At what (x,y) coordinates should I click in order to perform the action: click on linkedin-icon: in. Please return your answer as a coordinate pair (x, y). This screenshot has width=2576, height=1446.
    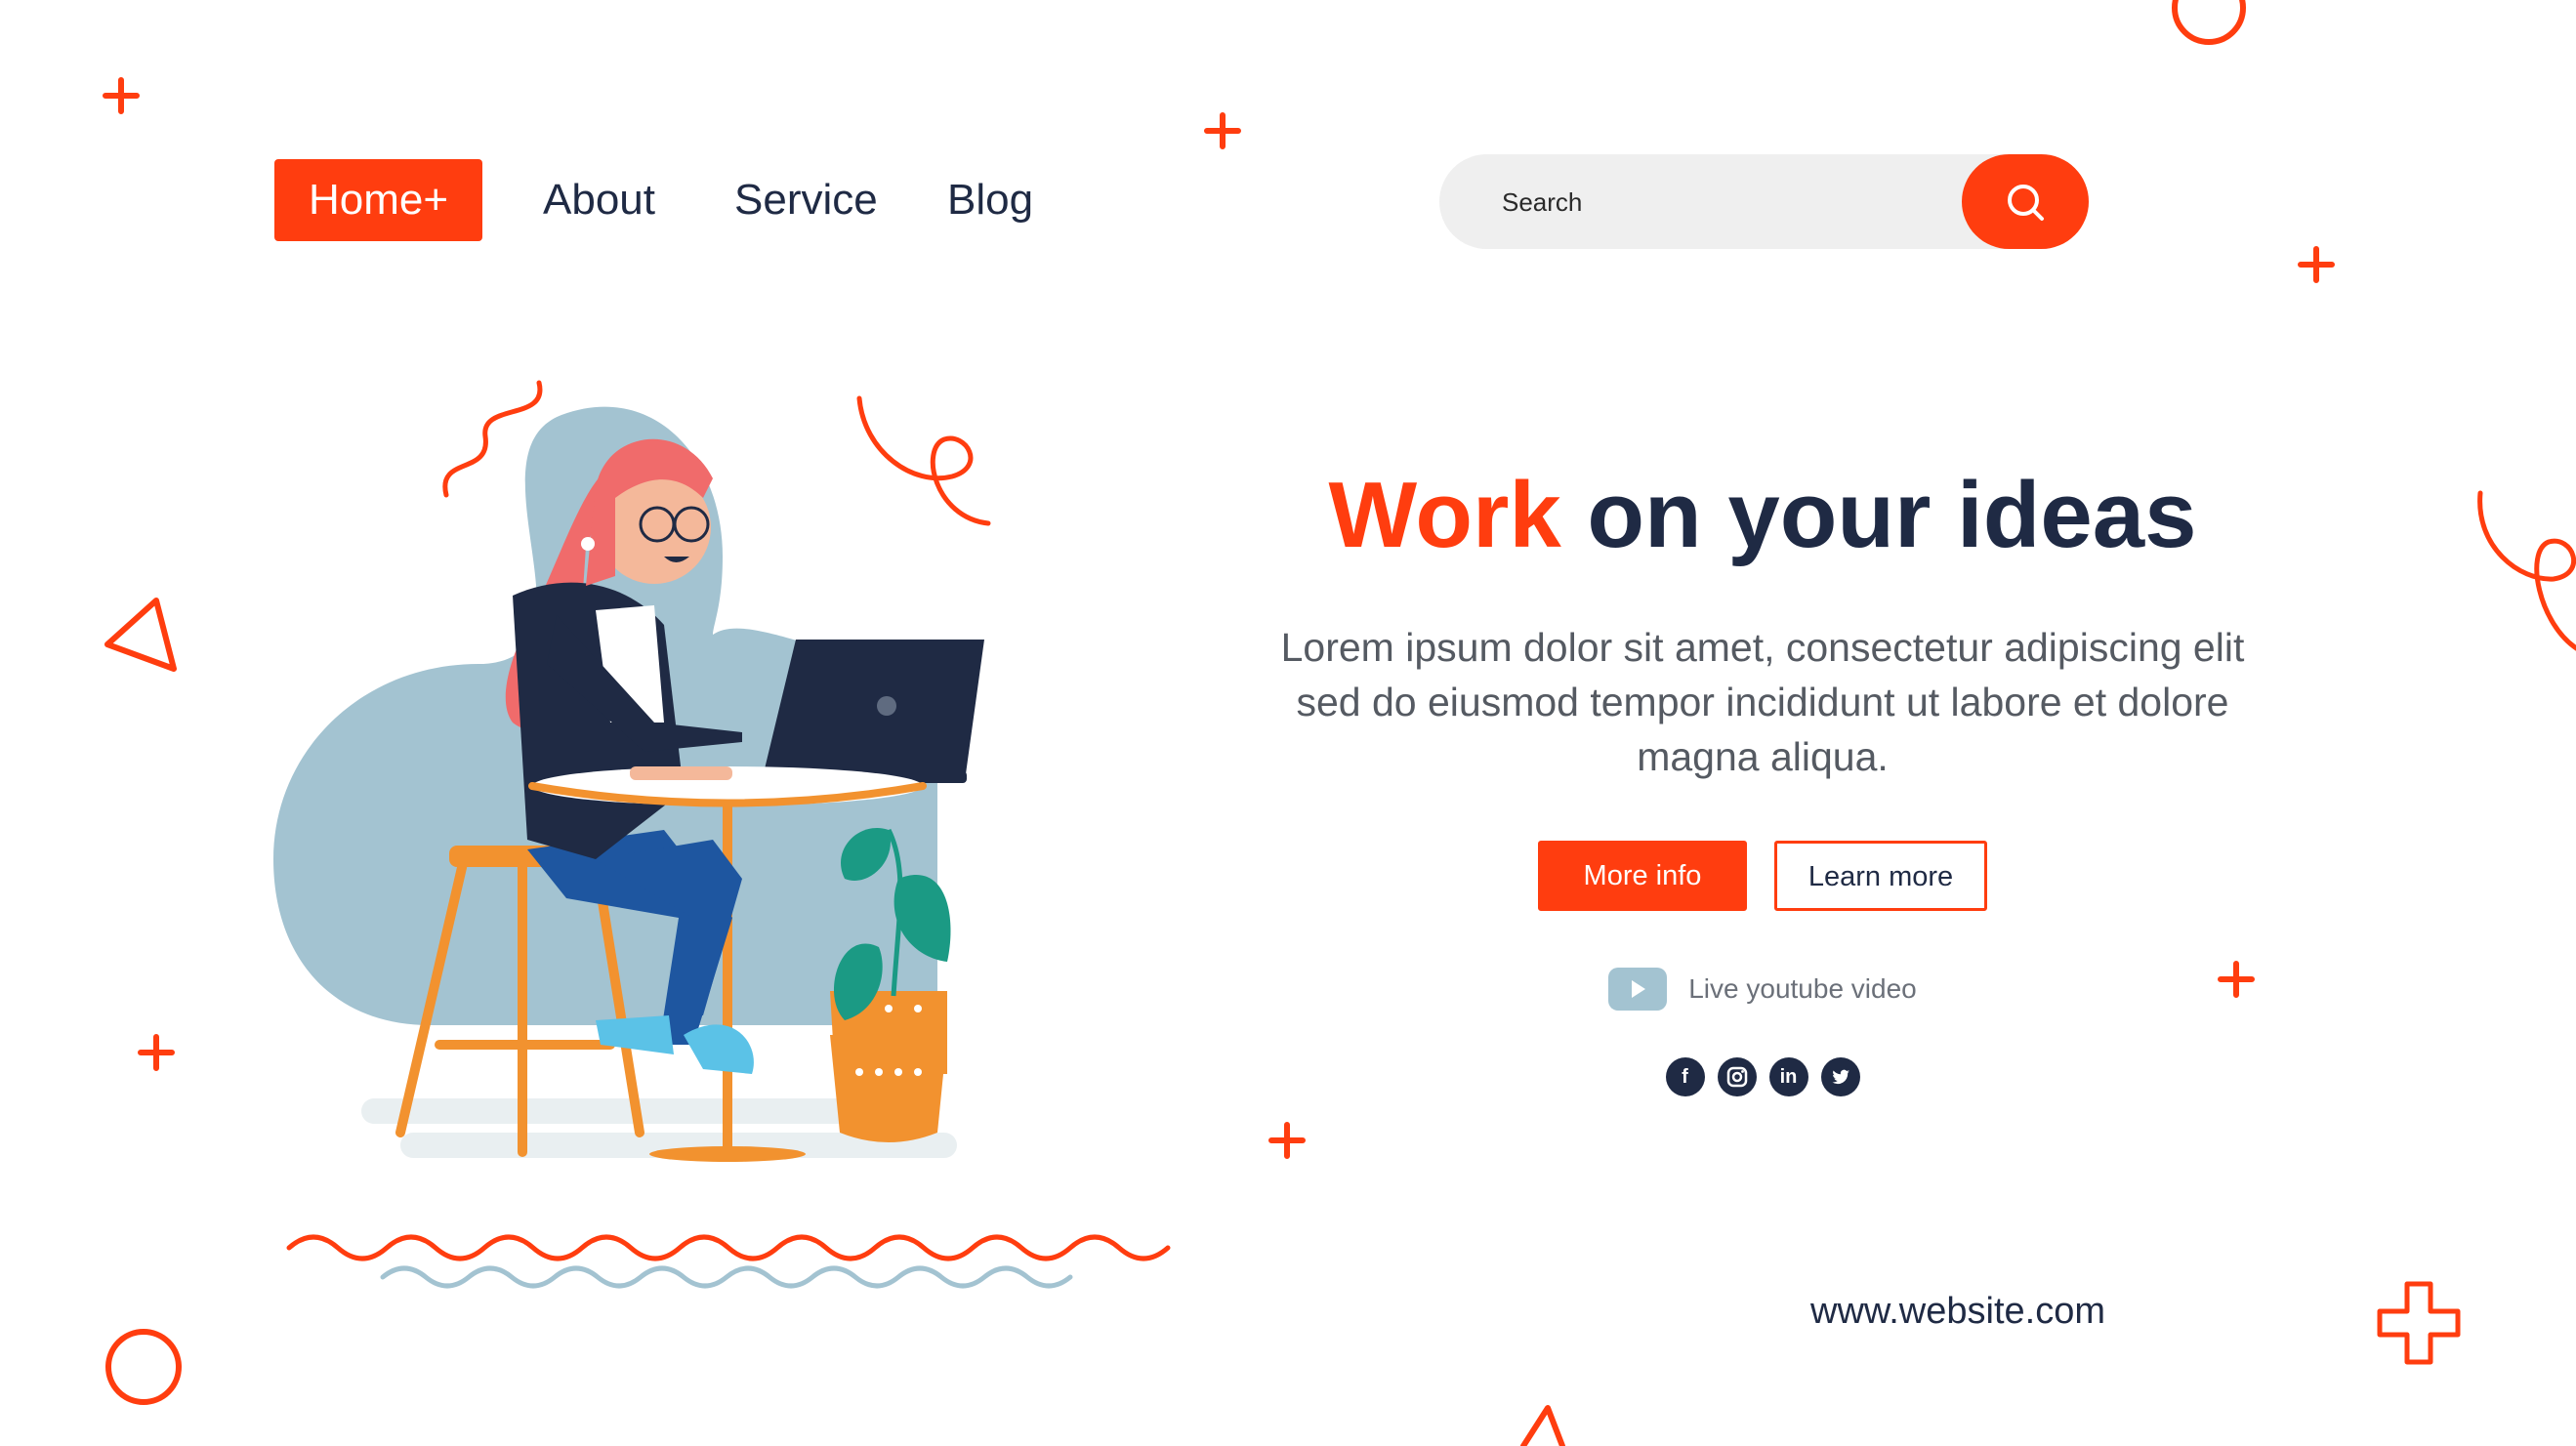
    Looking at the image, I should click on (1788, 1077).